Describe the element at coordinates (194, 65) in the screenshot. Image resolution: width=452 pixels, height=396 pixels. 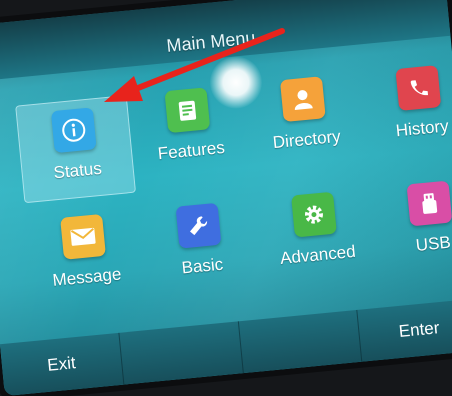
I see `arrow-icon` at that location.